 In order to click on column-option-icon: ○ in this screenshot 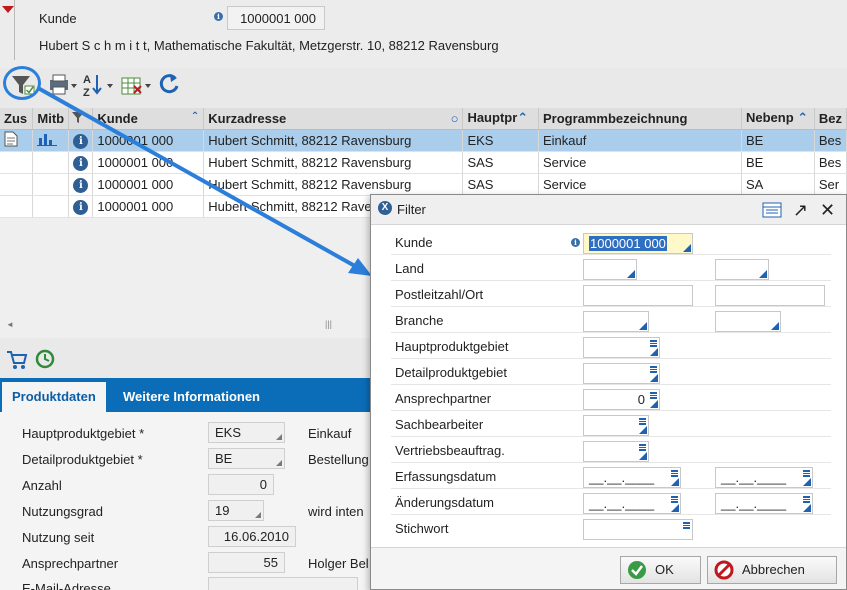, I will do `click(455, 118)`.